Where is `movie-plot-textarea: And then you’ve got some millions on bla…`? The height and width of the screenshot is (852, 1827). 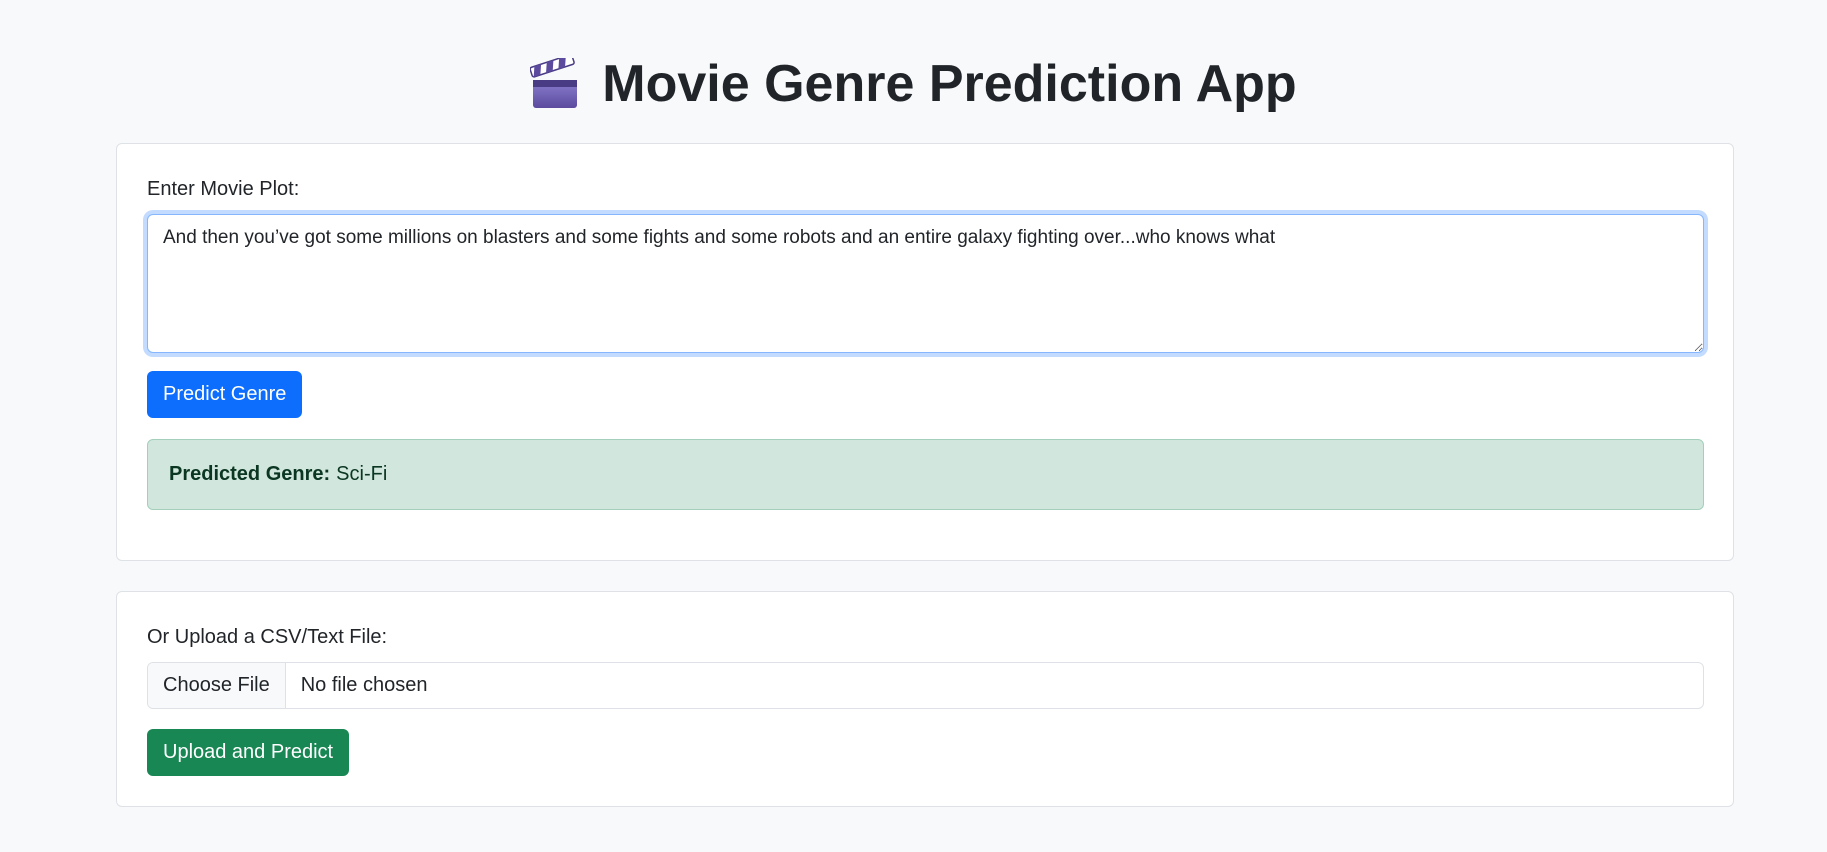 movie-plot-textarea: And then you’ve got some millions on bla… is located at coordinates (925, 283).